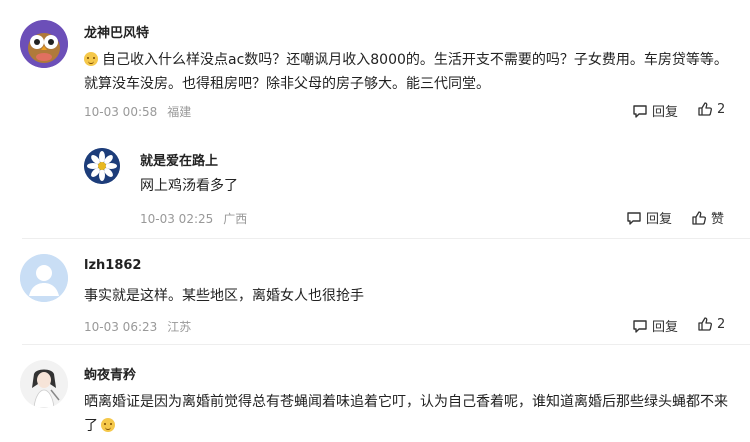 The width and height of the screenshot is (750, 442). Describe the element at coordinates (116, 31) in the screenshot. I see `comment-author: 龙神巴风特` at that location.